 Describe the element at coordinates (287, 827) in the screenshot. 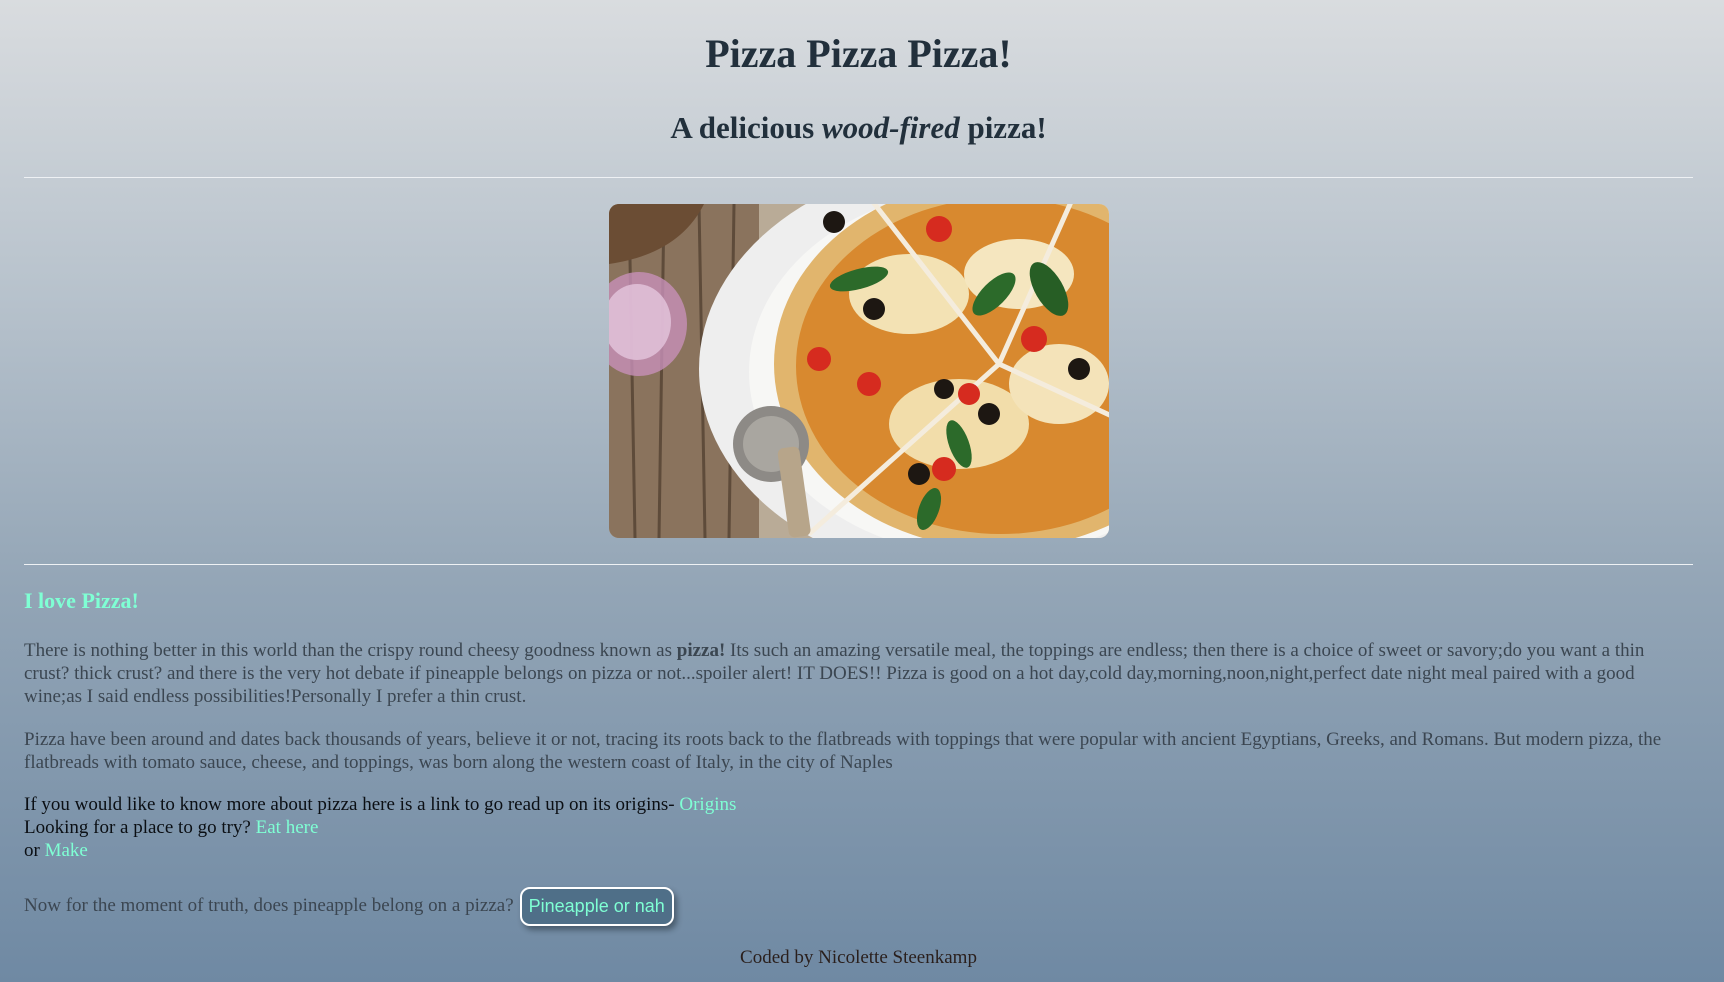

I see `eat-here-link: Eat here` at that location.